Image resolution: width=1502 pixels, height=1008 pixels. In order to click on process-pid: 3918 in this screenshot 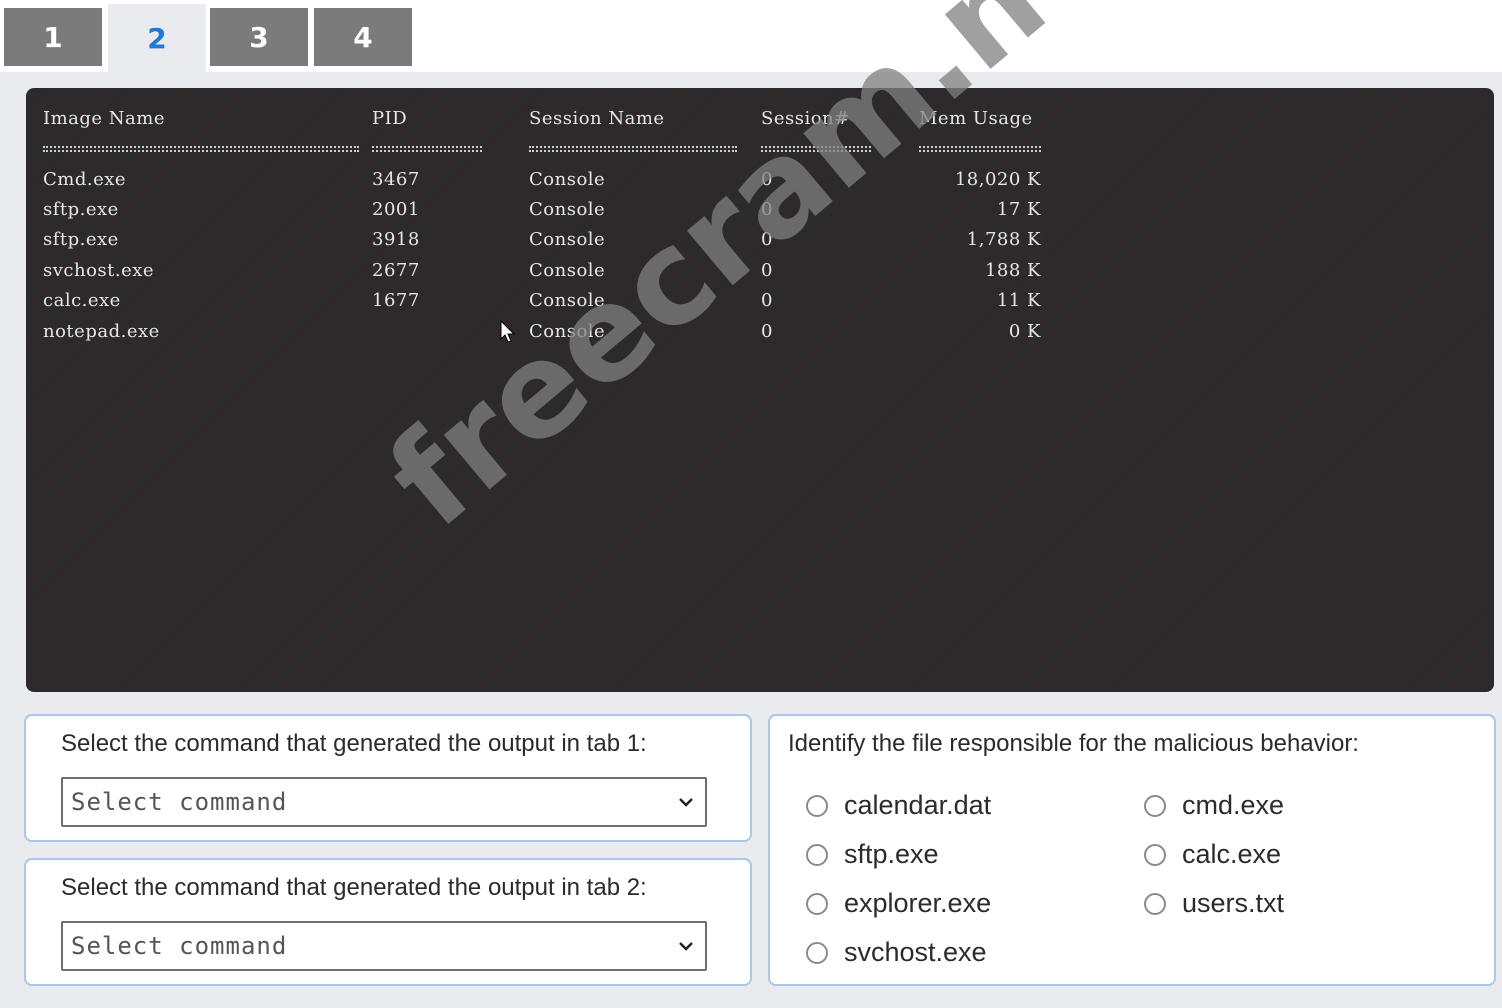, I will do `click(396, 239)`.